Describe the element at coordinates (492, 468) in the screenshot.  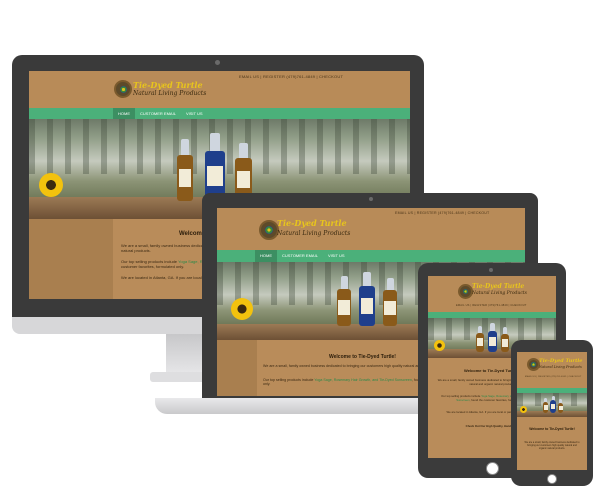
I see `tablet-home-button` at that location.